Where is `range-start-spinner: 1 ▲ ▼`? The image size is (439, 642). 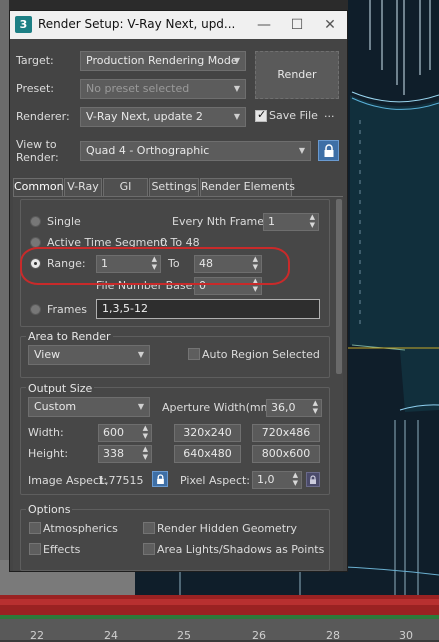 range-start-spinner: 1 ▲ ▼ is located at coordinates (128, 264).